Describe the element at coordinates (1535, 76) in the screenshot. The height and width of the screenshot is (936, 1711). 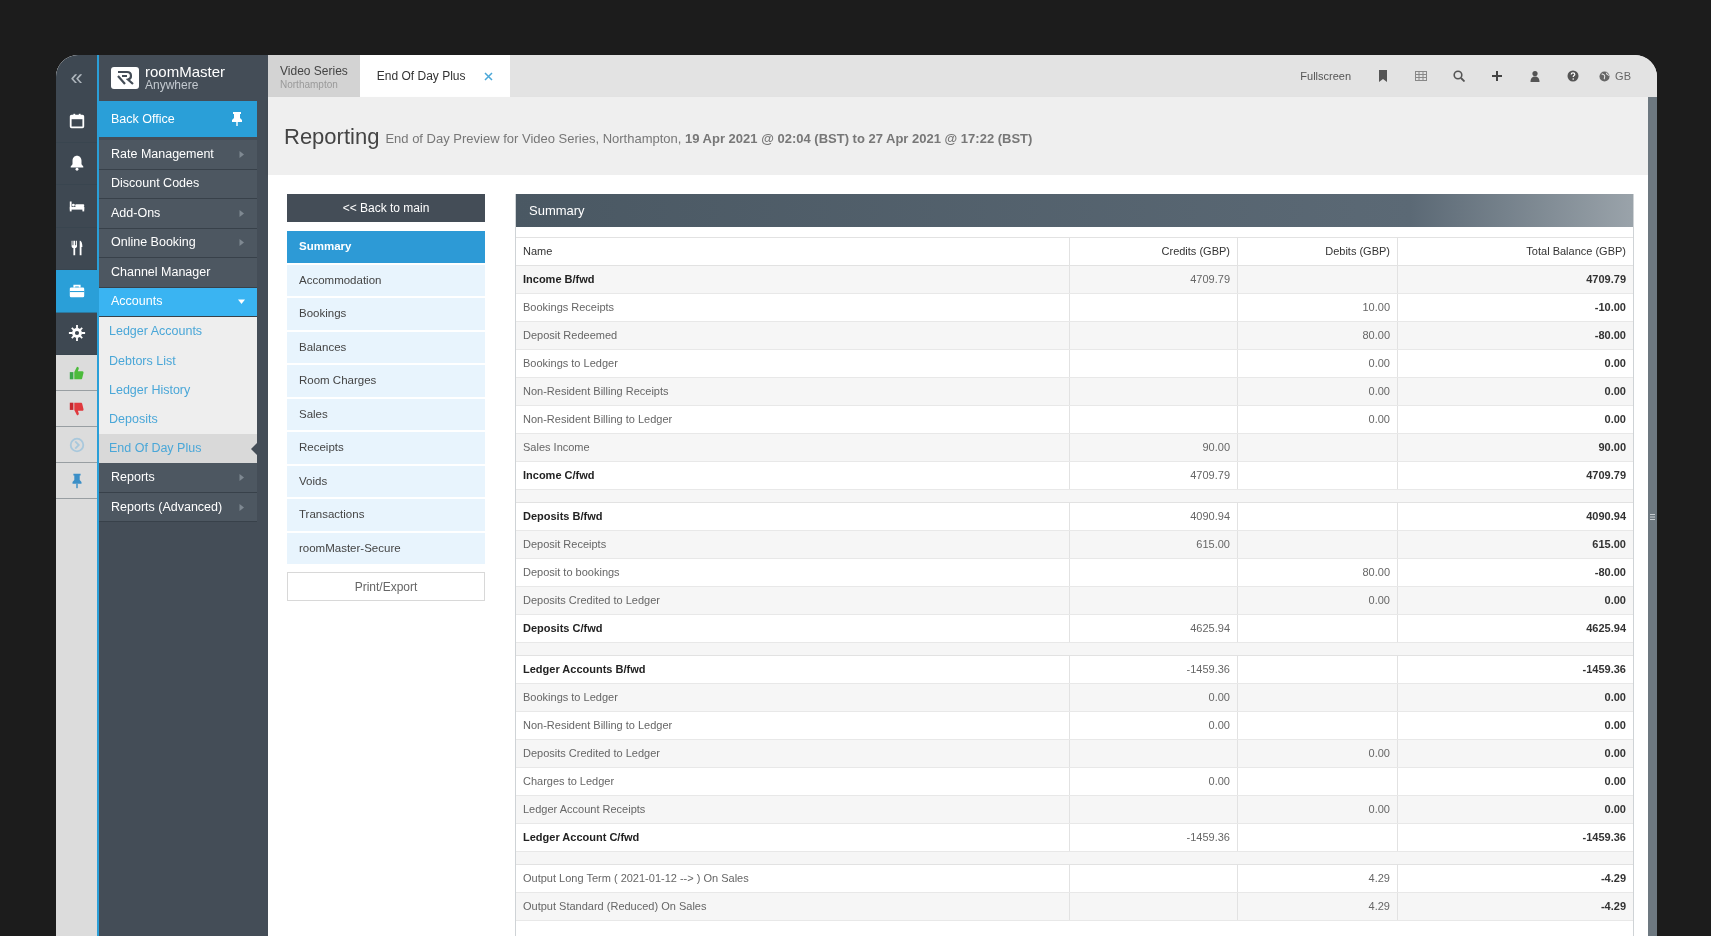
I see `user-icon` at that location.